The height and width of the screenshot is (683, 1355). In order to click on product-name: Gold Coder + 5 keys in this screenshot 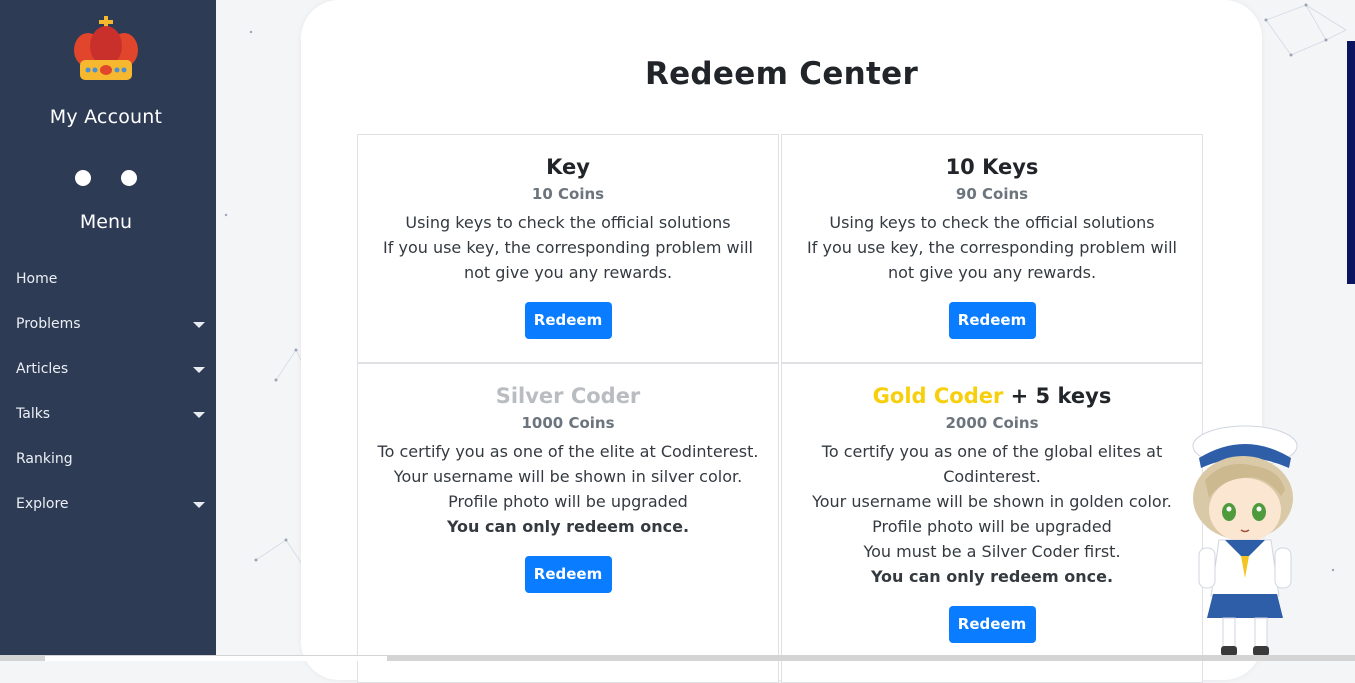, I will do `click(992, 396)`.